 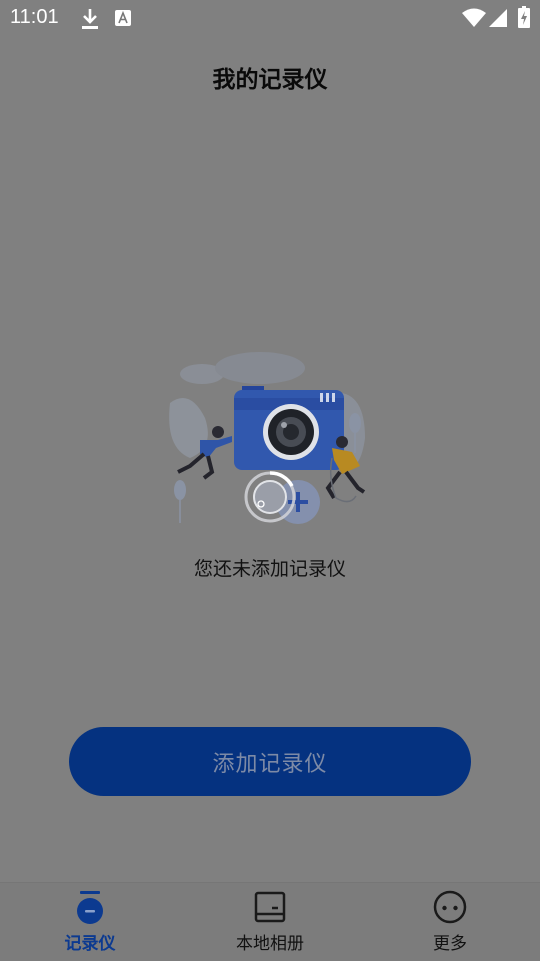 I want to click on wifi-icon, so click(x=474, y=17).